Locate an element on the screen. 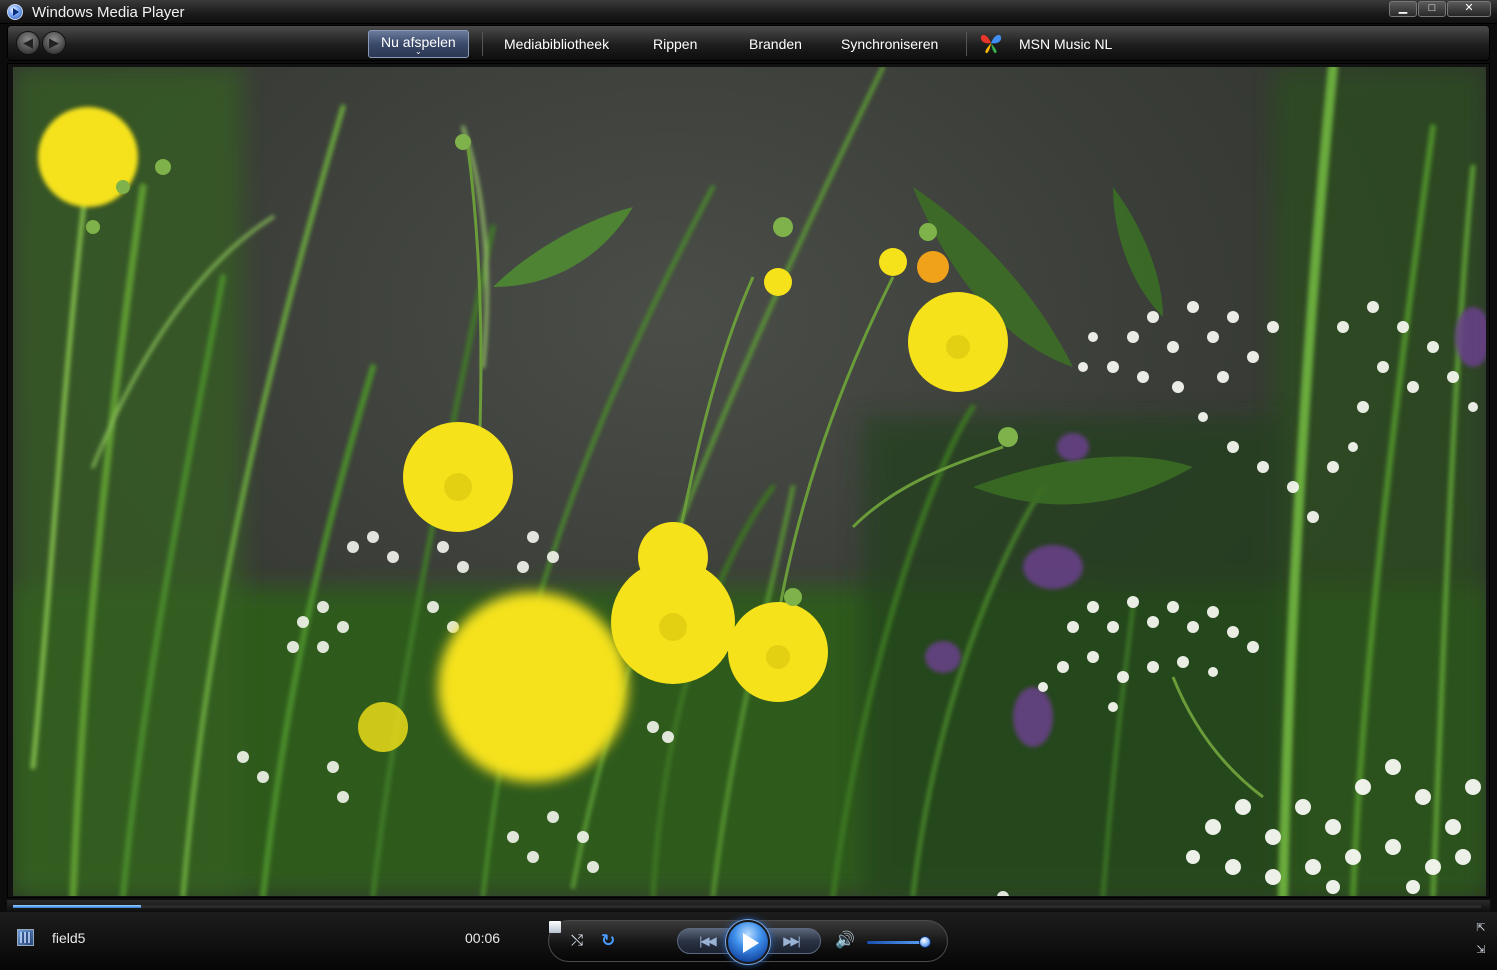 This screenshot has width=1497, height=970. back-arrow-icon: ◀ is located at coordinates (28, 43).